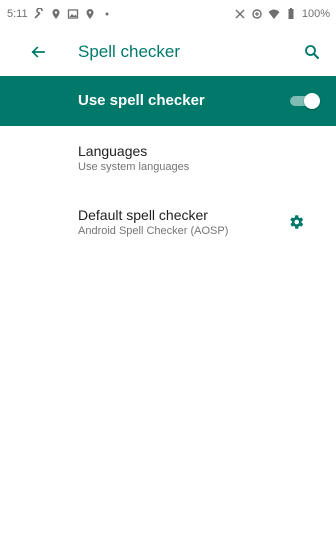  Describe the element at coordinates (257, 14) in the screenshot. I see `data-saver-icon` at that location.